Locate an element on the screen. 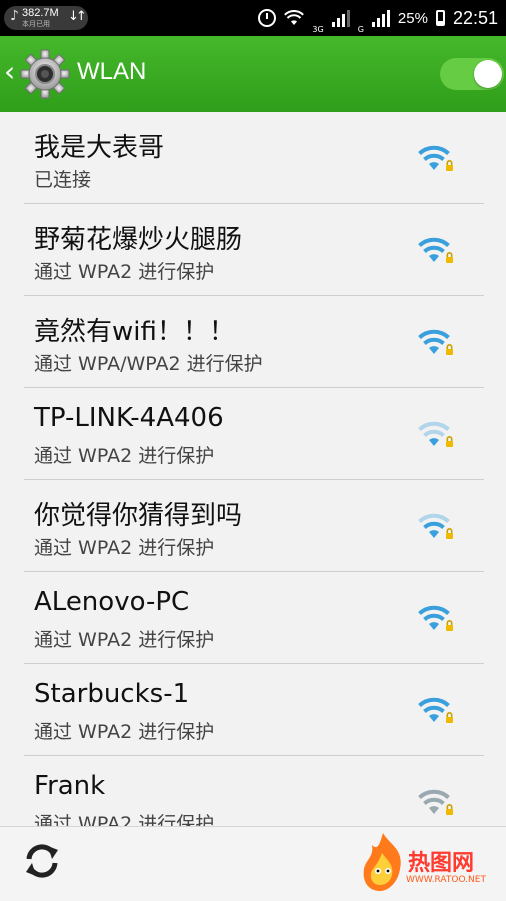  status-bar: ♪ 382.7M 本月已用 ↓↑ 3G G 25% 22:51 is located at coordinates (253, 18).